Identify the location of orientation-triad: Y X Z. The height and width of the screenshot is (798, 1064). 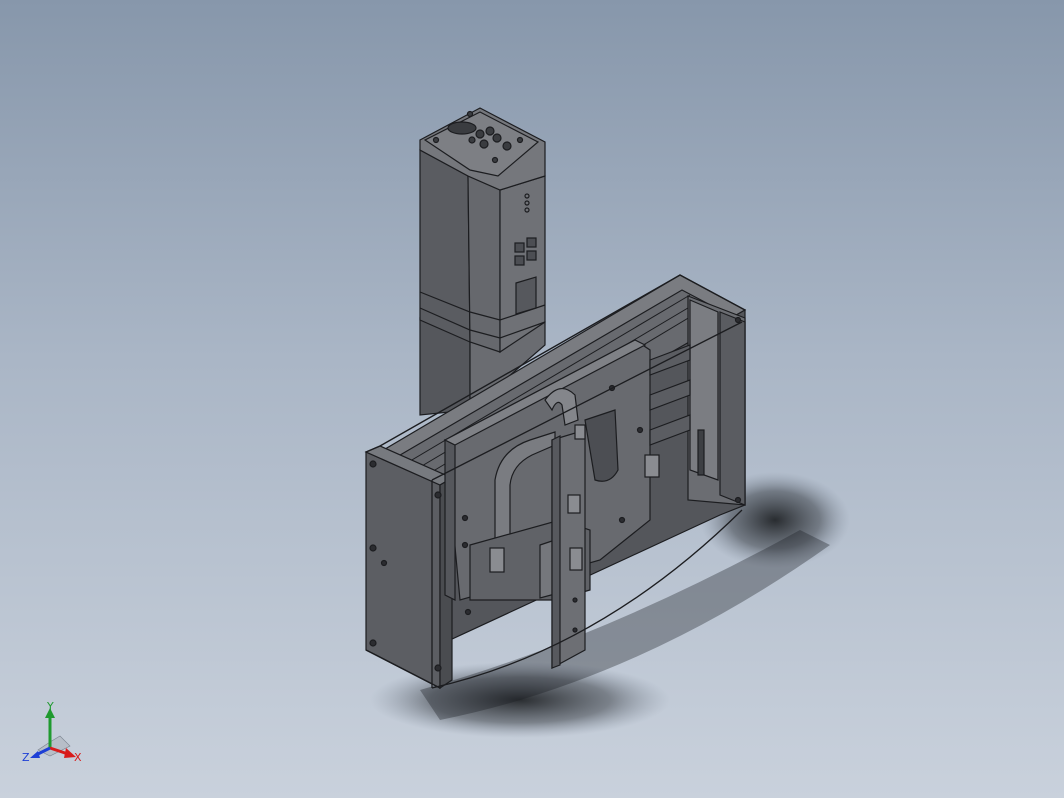
(54, 740).